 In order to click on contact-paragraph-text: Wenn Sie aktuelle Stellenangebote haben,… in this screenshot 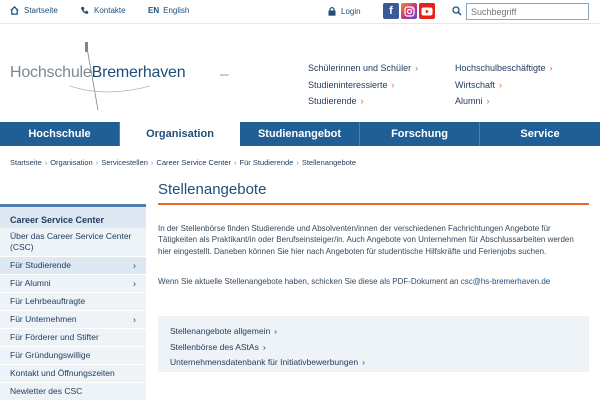, I will do `click(308, 281)`.